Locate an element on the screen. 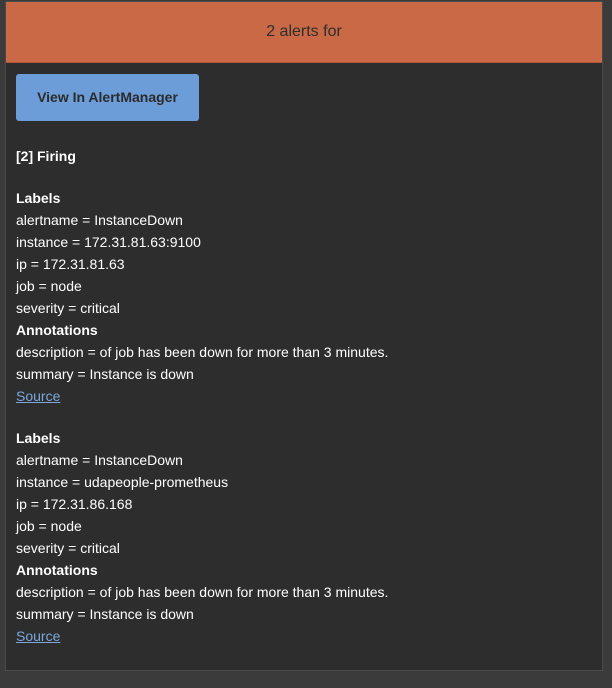  label-ip: ip = 172.31.81.63 is located at coordinates (70, 264).